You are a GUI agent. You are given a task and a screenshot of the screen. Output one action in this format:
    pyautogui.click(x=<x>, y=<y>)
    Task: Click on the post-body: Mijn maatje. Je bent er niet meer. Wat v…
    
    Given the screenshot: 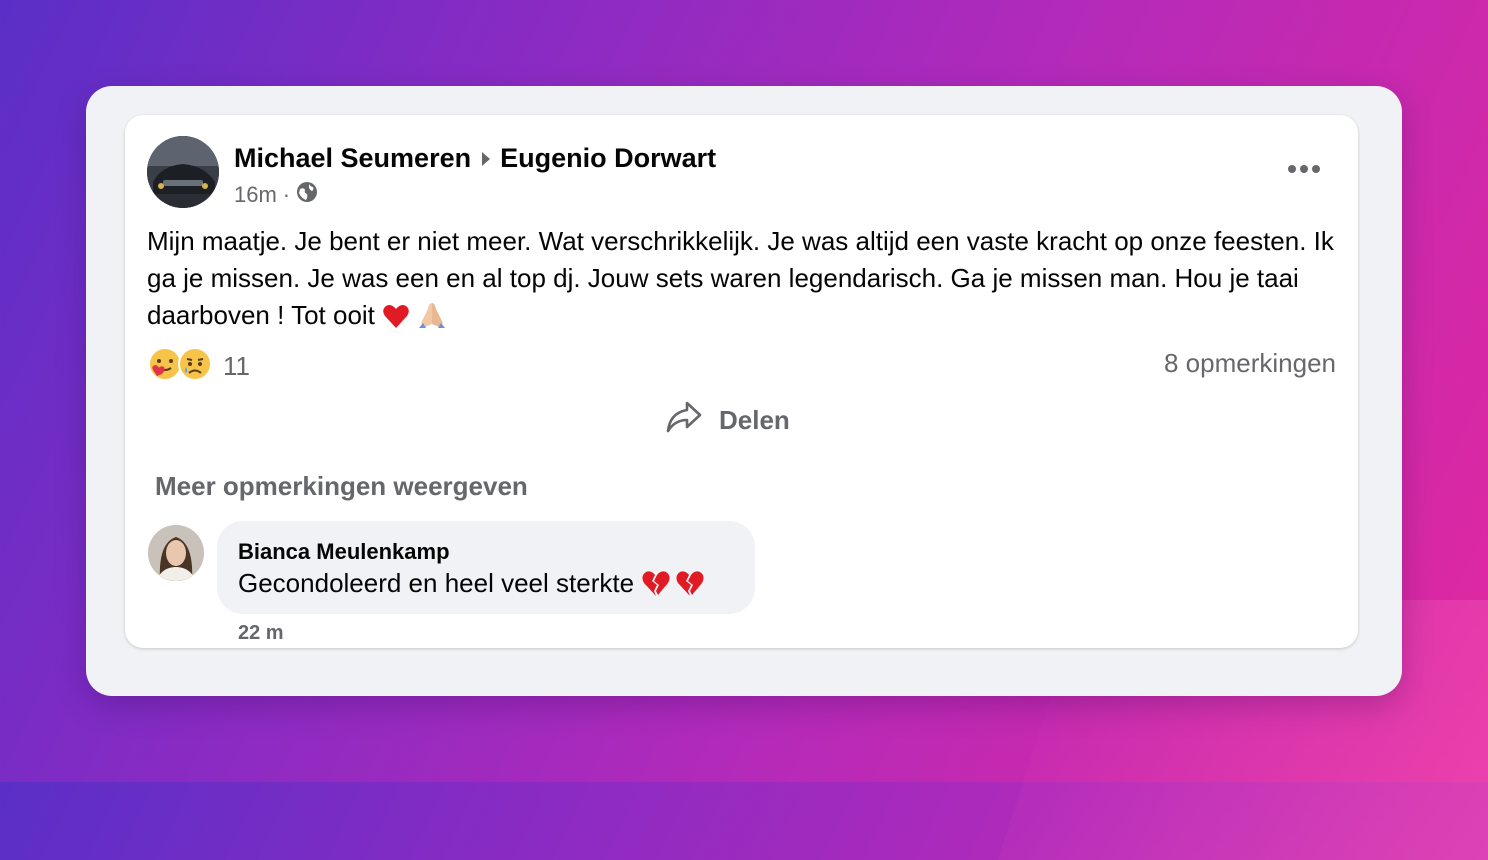 What is the action you would take?
    pyautogui.click(x=742, y=281)
    